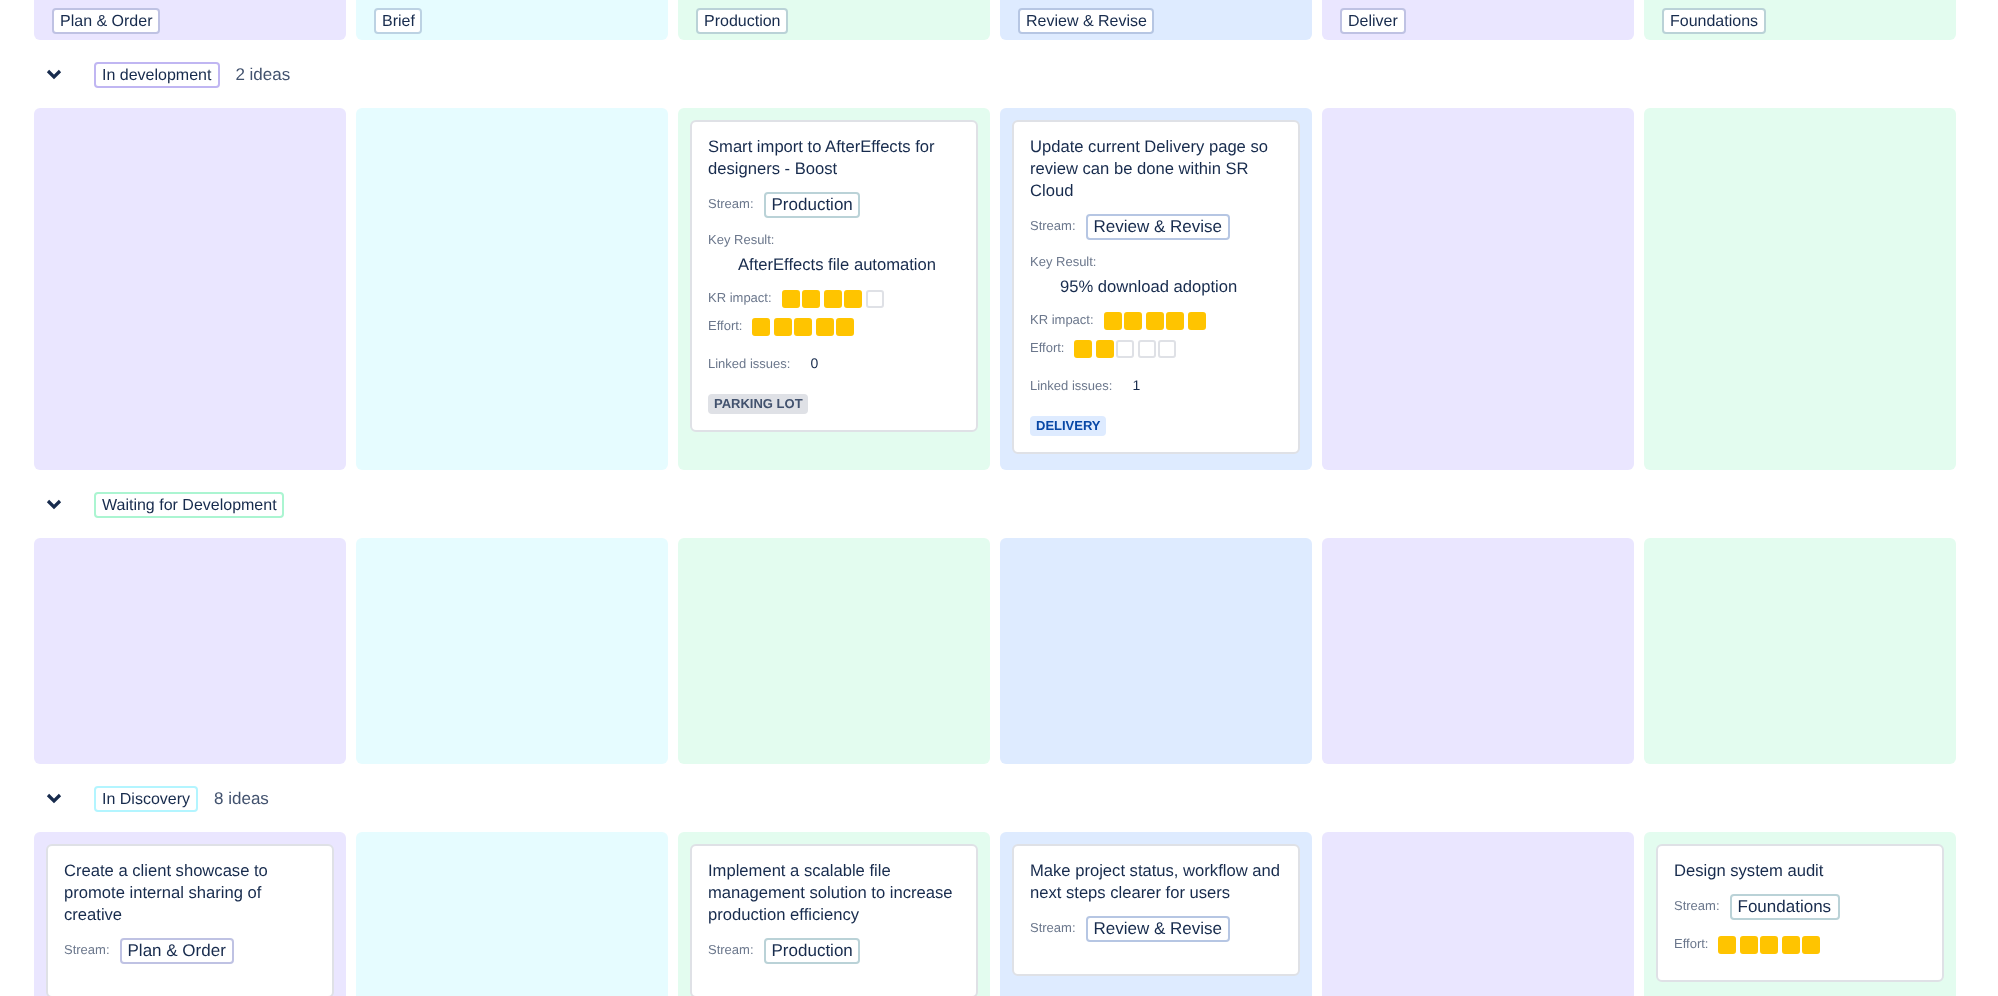  I want to click on section-title: In development, so click(157, 74).